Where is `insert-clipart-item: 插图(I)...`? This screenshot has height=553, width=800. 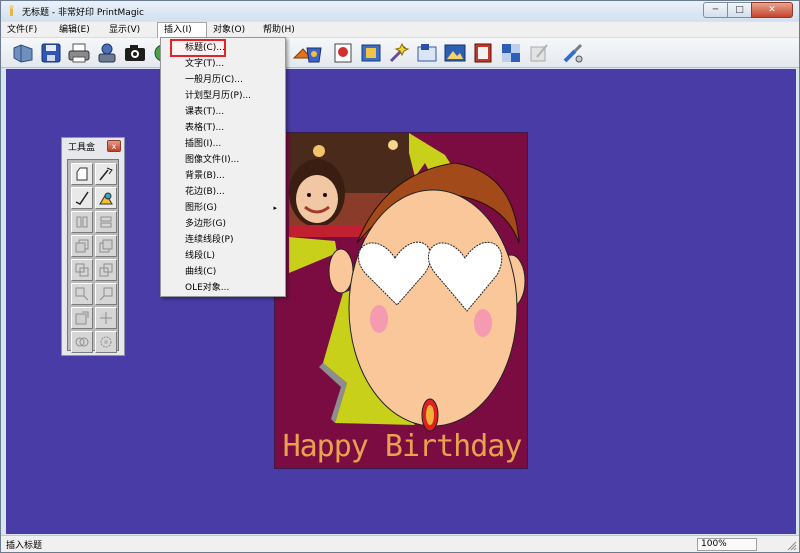 insert-clipart-item: 插图(I)... is located at coordinates (223, 144).